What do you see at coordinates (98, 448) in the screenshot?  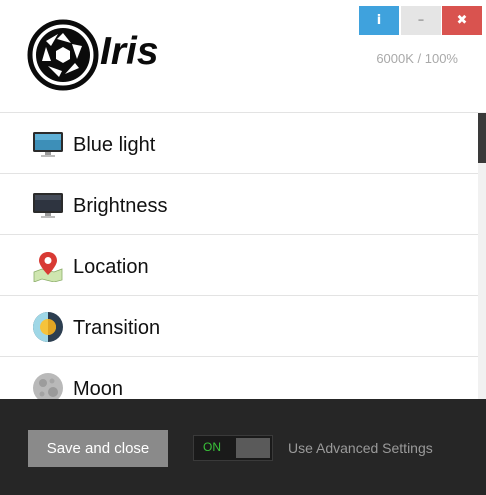 I see `save-and-close-button: Save and close` at bounding box center [98, 448].